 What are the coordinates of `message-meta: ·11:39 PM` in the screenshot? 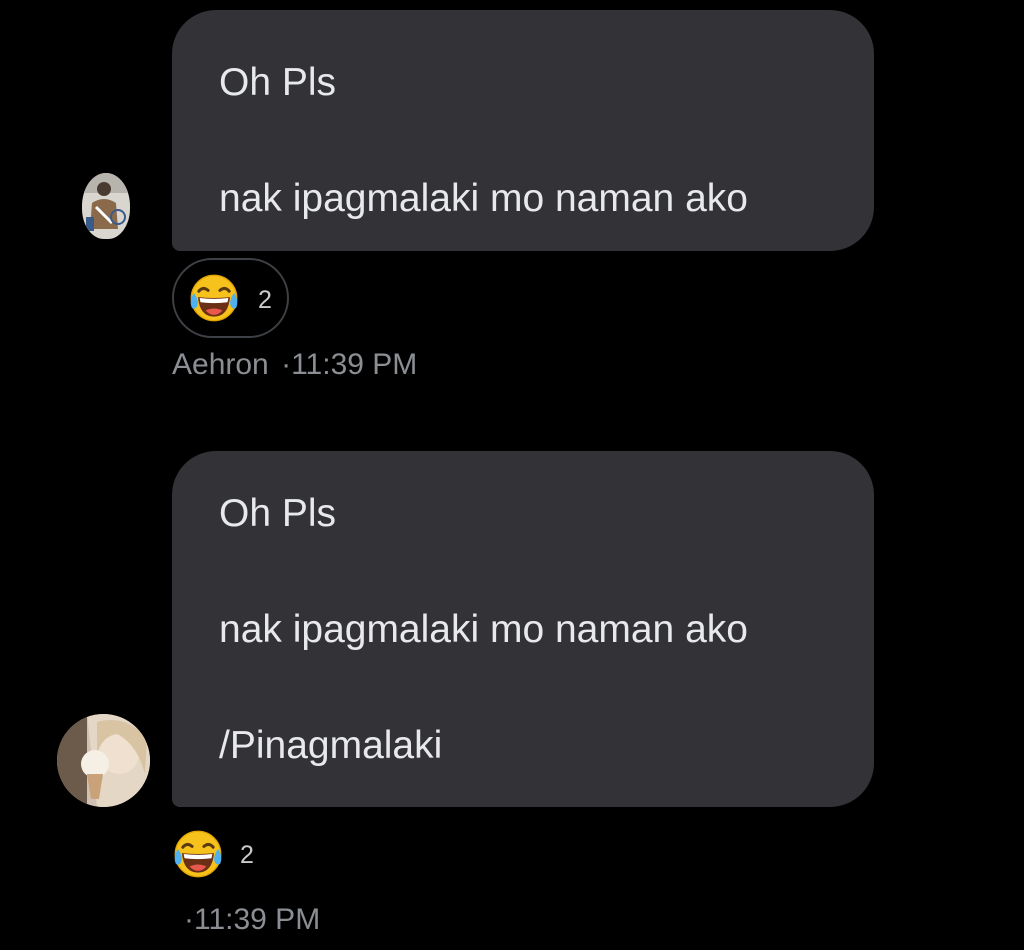 It's located at (252, 920).